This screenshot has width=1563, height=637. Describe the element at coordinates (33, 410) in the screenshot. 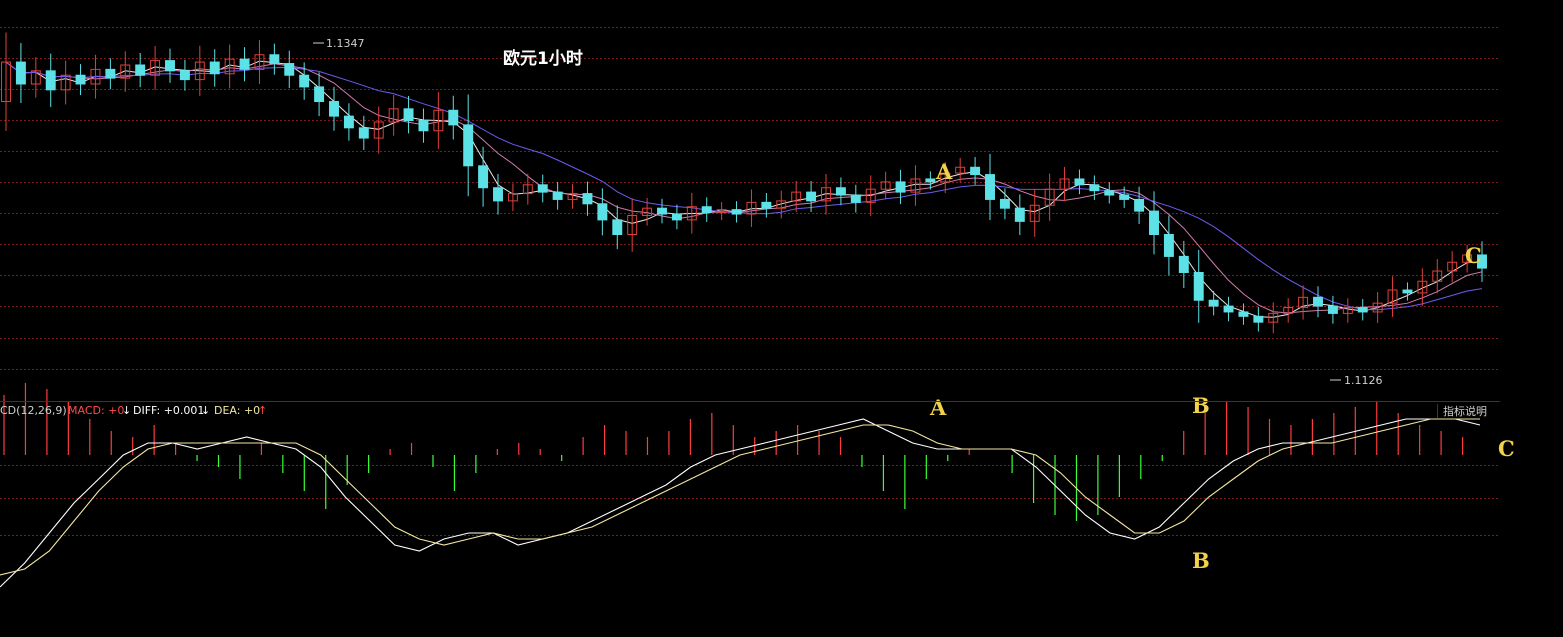

I see `indicator-name: CD(12,26,9)` at that location.